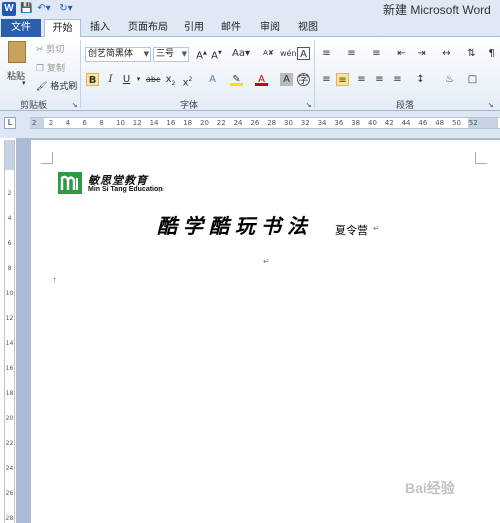 Image resolution: width=500 pixels, height=523 pixels. I want to click on tab-insert: 插入, so click(100, 28).